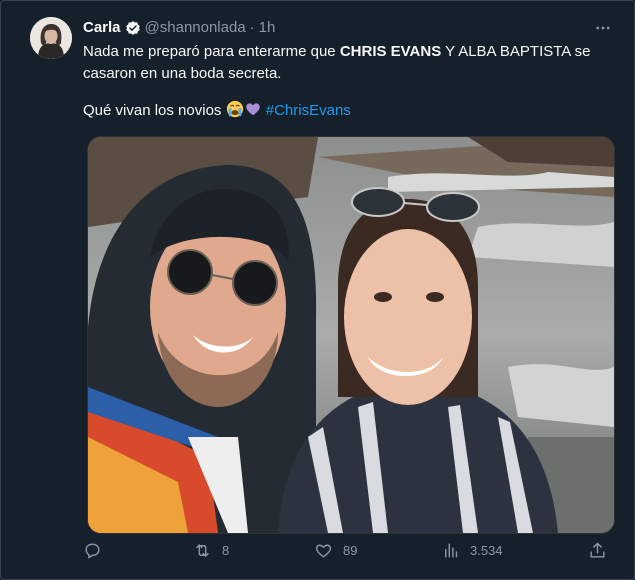  What do you see at coordinates (211, 51) in the screenshot?
I see `tweet-text-segment: Nada me preparó para enterarme que` at bounding box center [211, 51].